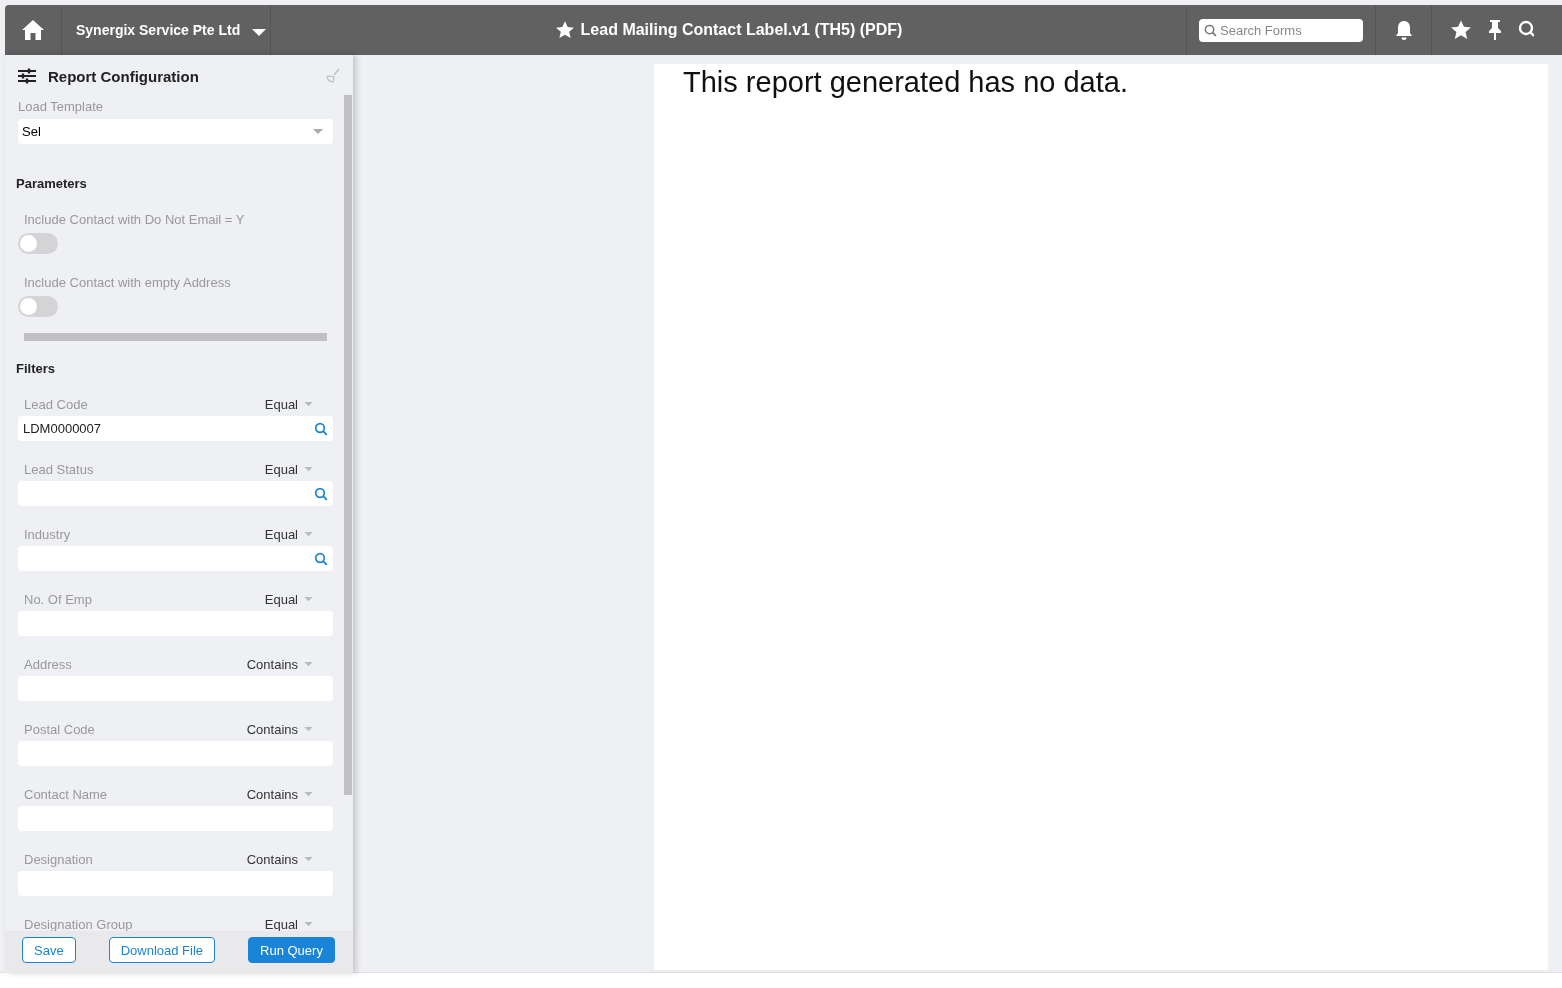 The width and height of the screenshot is (1562, 988). I want to click on filter-label: Designation Group, so click(78, 924).